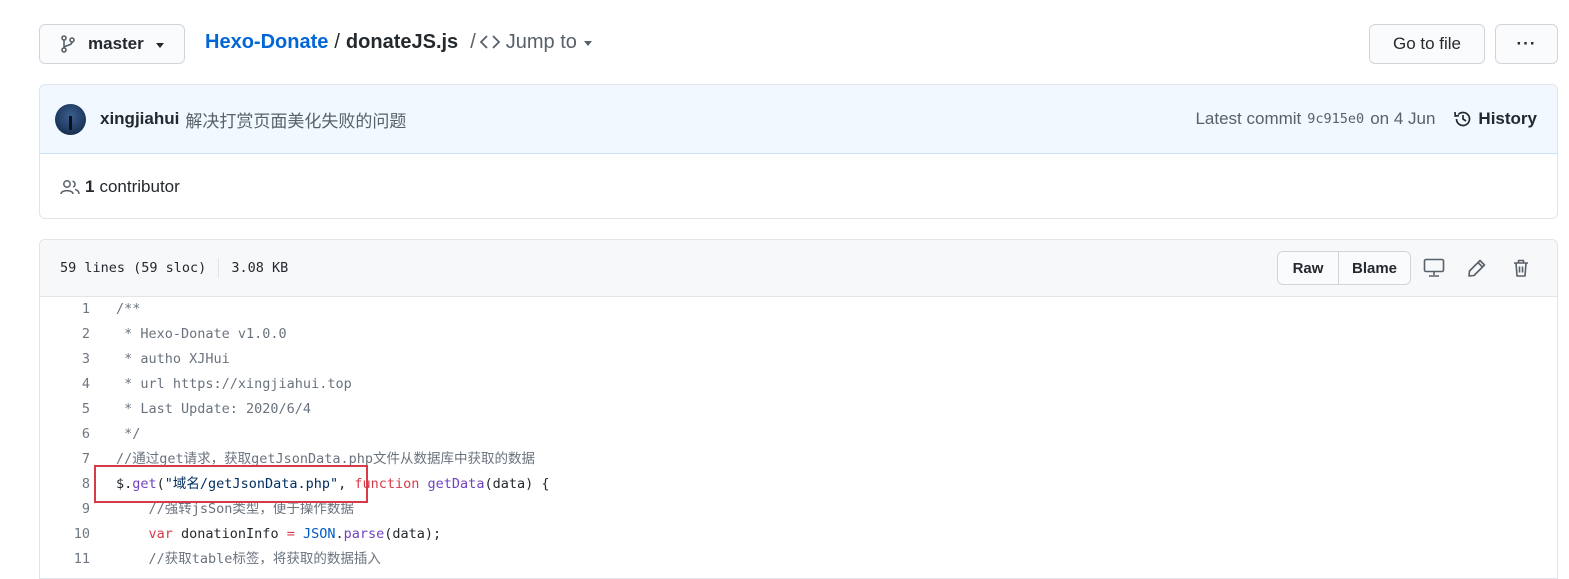 This screenshot has width=1569, height=579. I want to click on code-token: * Hexo-Donate v1.0.0, so click(201, 334).